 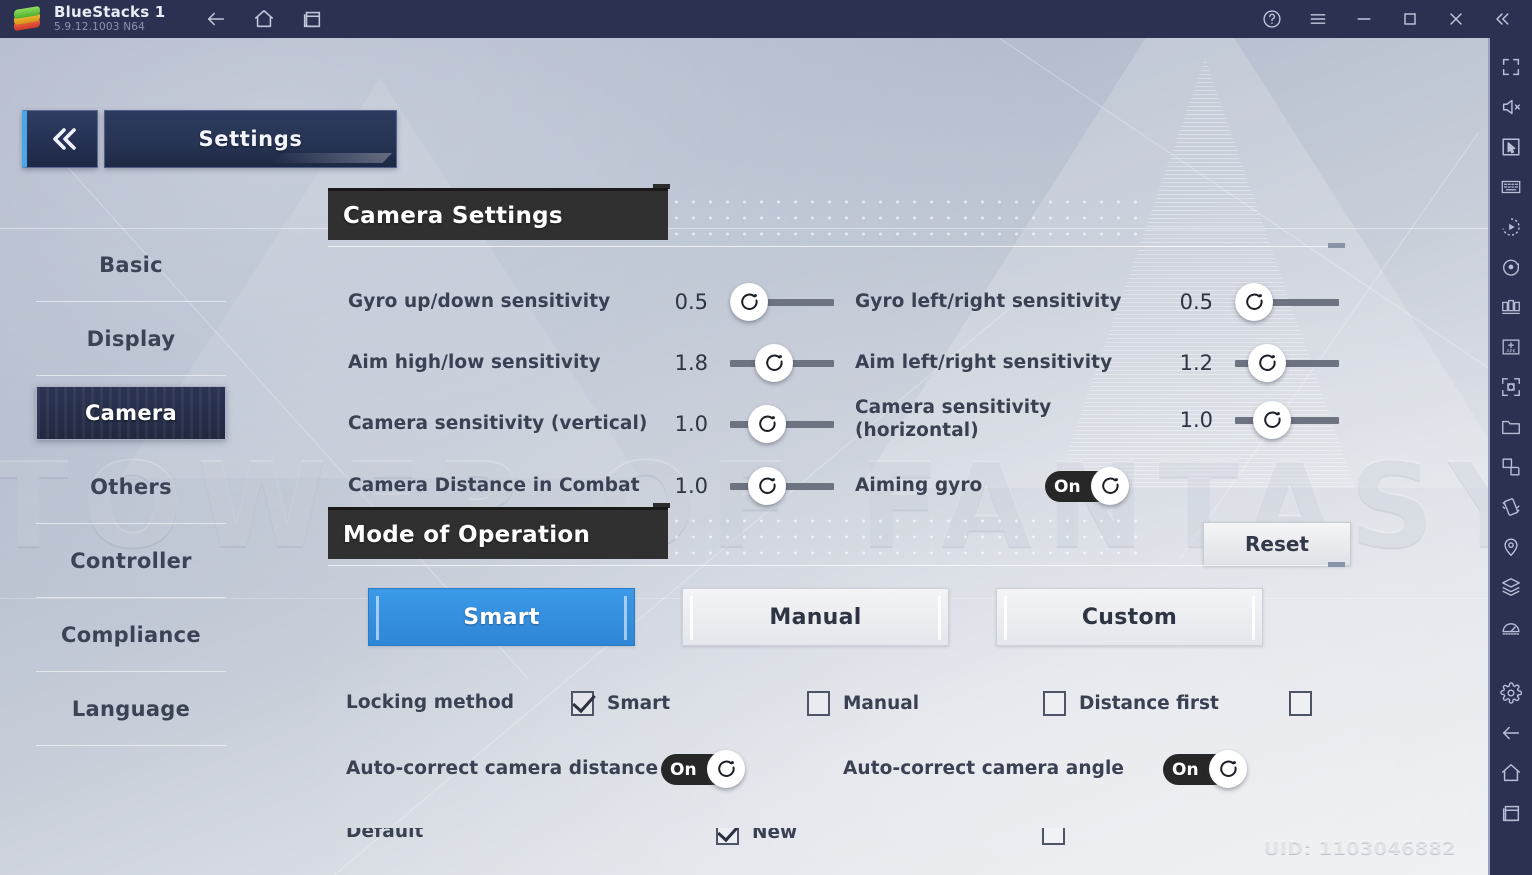 I want to click on sidebar-item-language: Language, so click(x=131, y=709).